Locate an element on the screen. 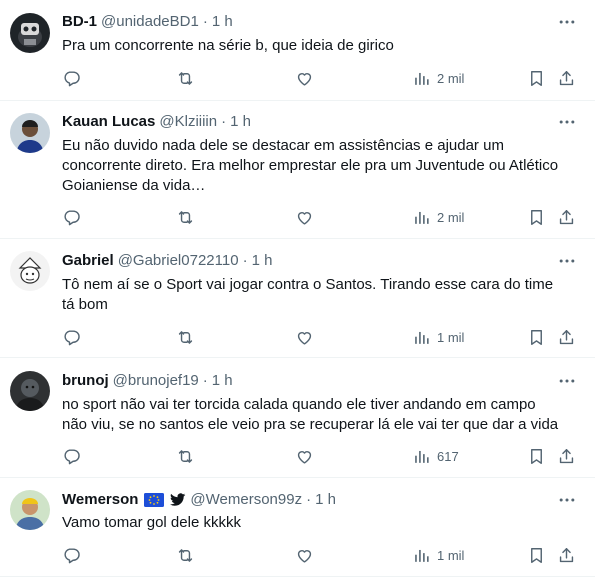 The width and height of the screenshot is (595, 577). user-handle: @Klziiiin is located at coordinates (188, 122).